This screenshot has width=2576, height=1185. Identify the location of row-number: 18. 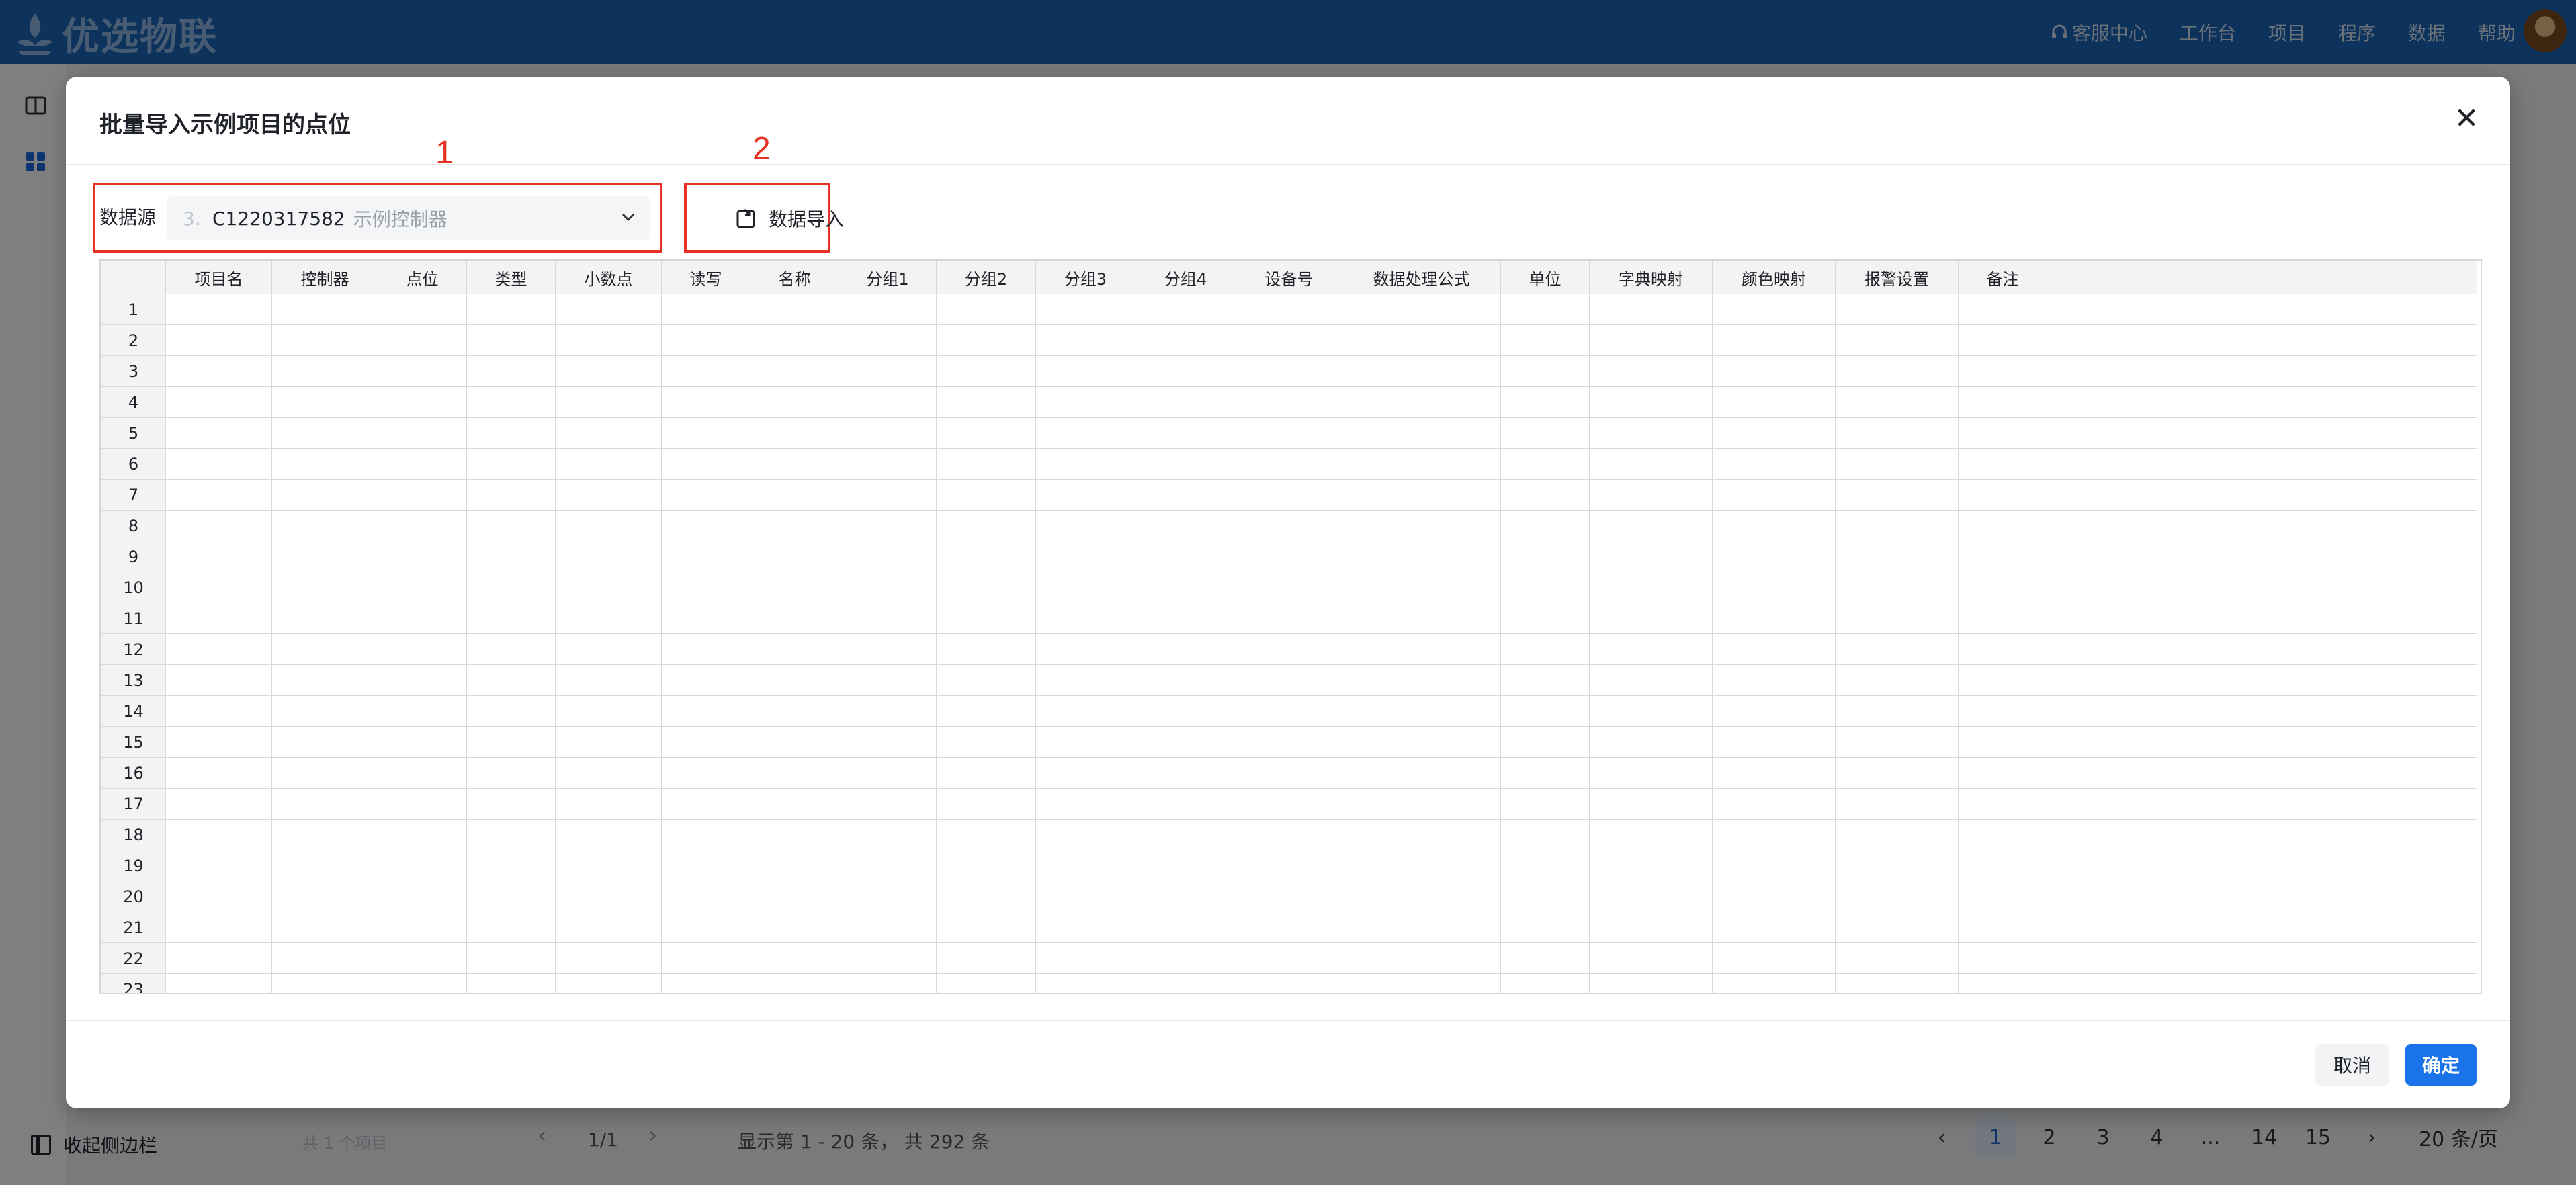
(133, 835).